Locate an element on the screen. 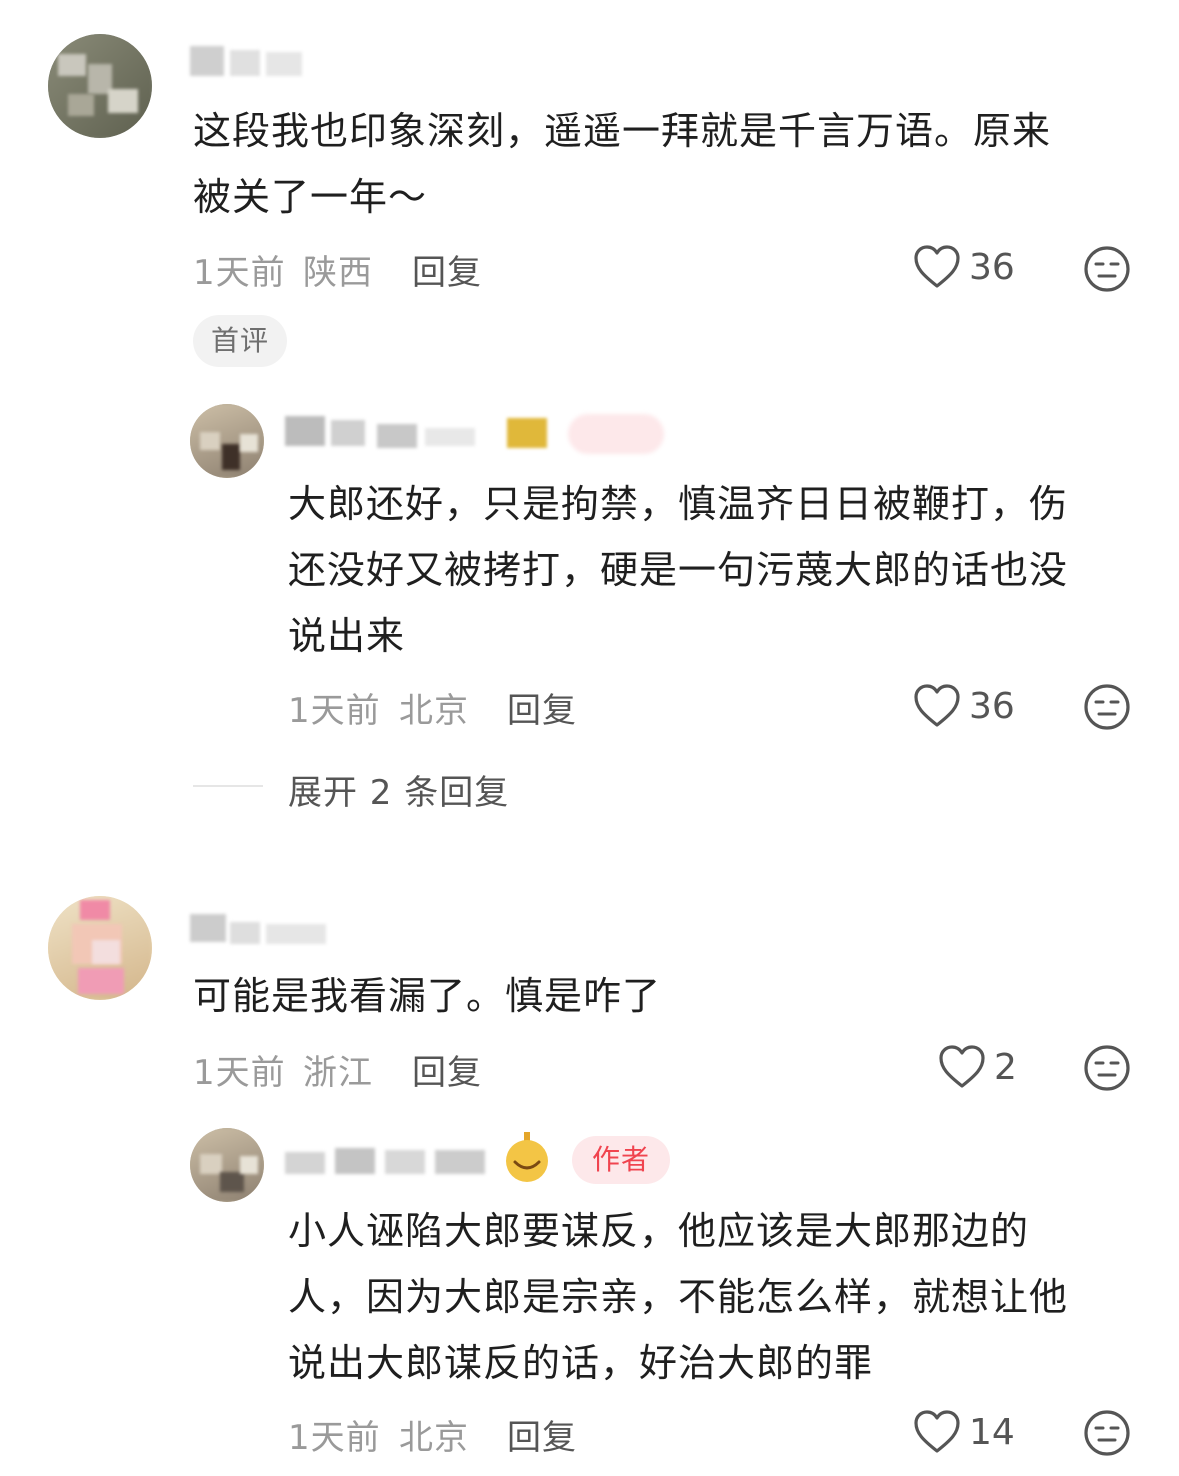 This screenshot has height=1476, width=1179. comment-text: 可能是我看漏了。慎是咋了 is located at coordinates (427, 996).